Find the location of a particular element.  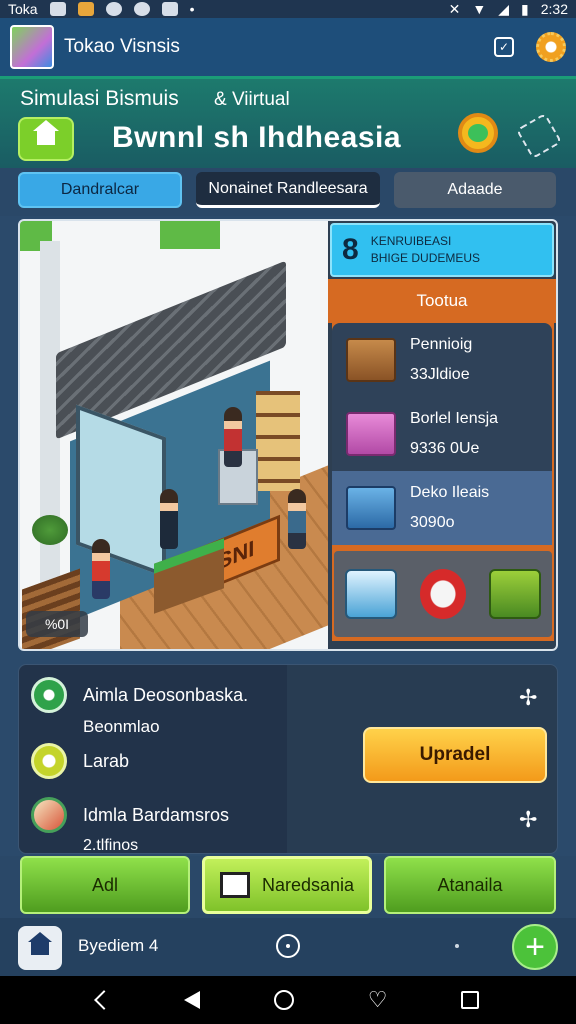

tab-dandralcar: Dandralcar is located at coordinates (100, 190).